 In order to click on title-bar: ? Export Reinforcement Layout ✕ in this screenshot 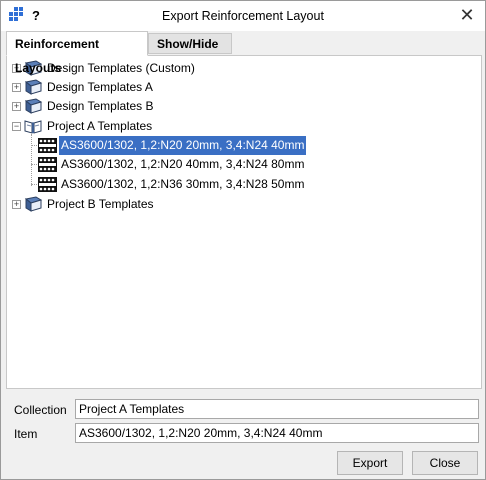, I will do `click(243, 16)`.